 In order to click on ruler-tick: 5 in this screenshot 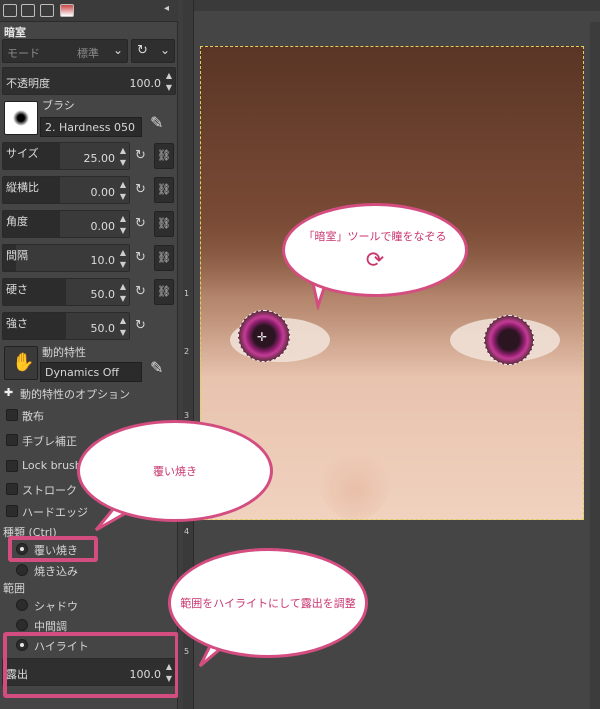, I will do `click(187, 651)`.